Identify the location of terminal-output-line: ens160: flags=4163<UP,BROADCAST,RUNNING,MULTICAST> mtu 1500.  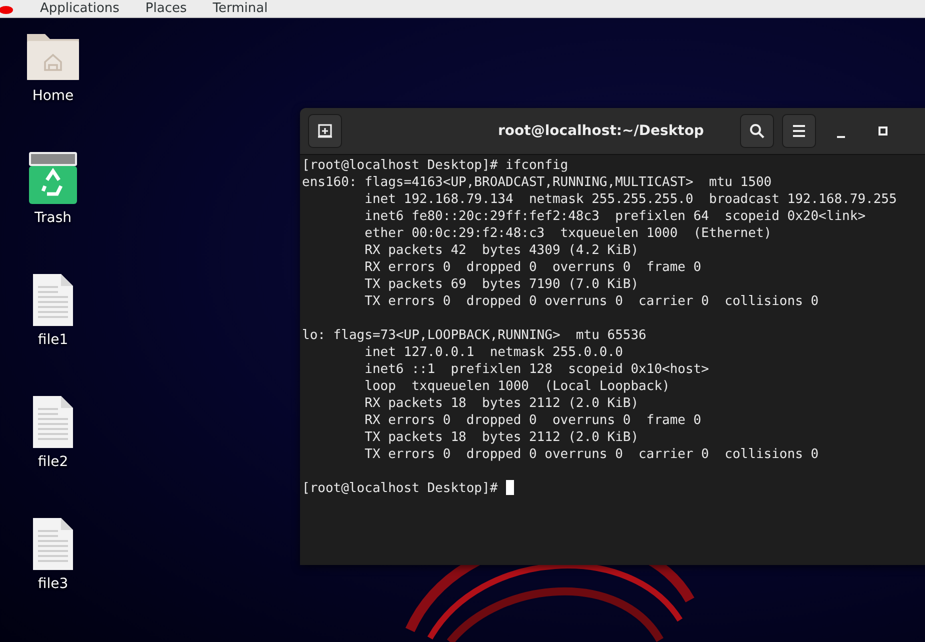
(537, 182).